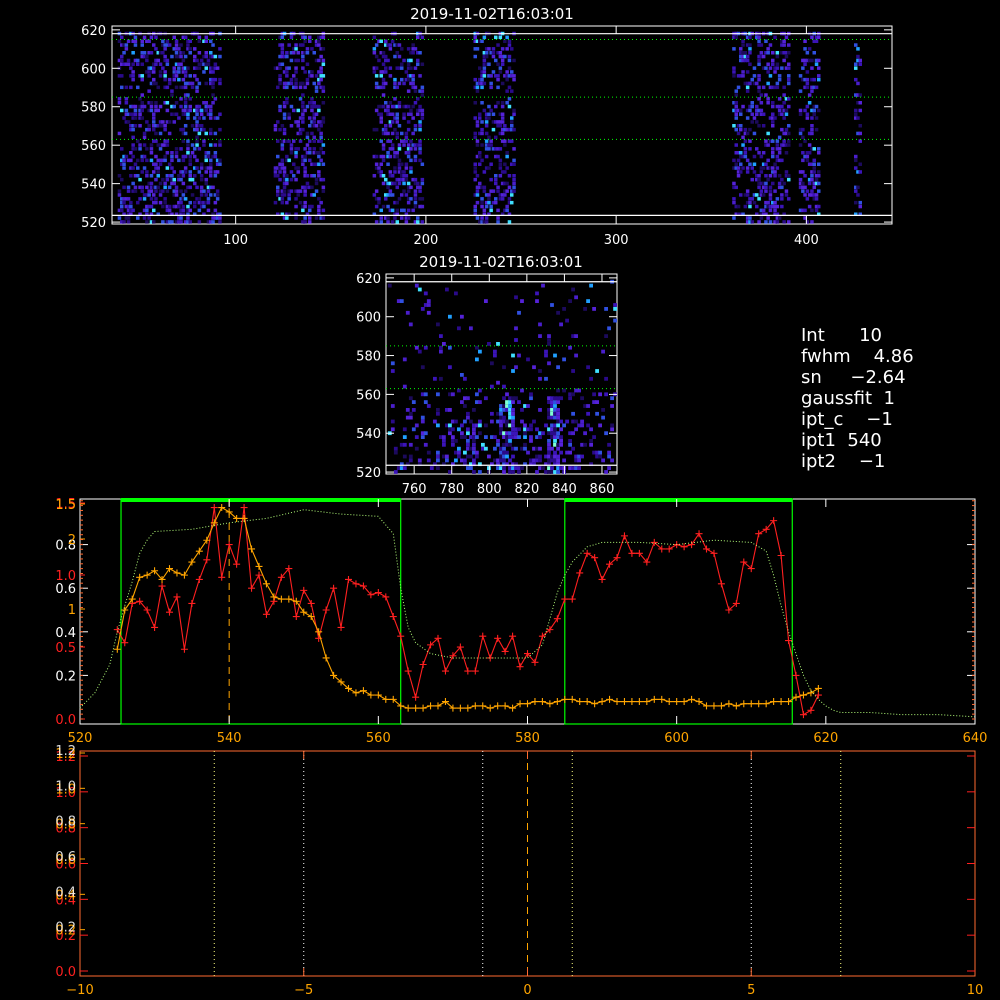 The width and height of the screenshot is (1000, 1000). What do you see at coordinates (368, 279) in the screenshot?
I see `heatmap-mid-y-tick-label: 620` at bounding box center [368, 279].